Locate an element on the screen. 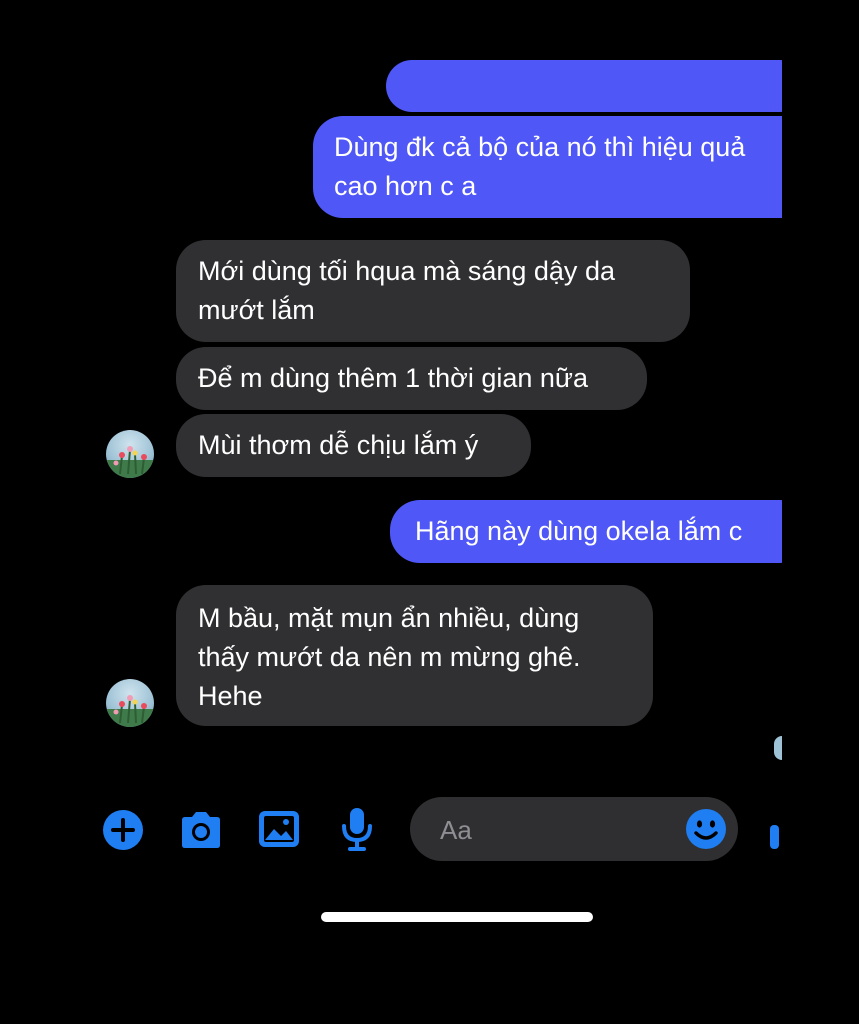  photo-icon is located at coordinates (279, 829).